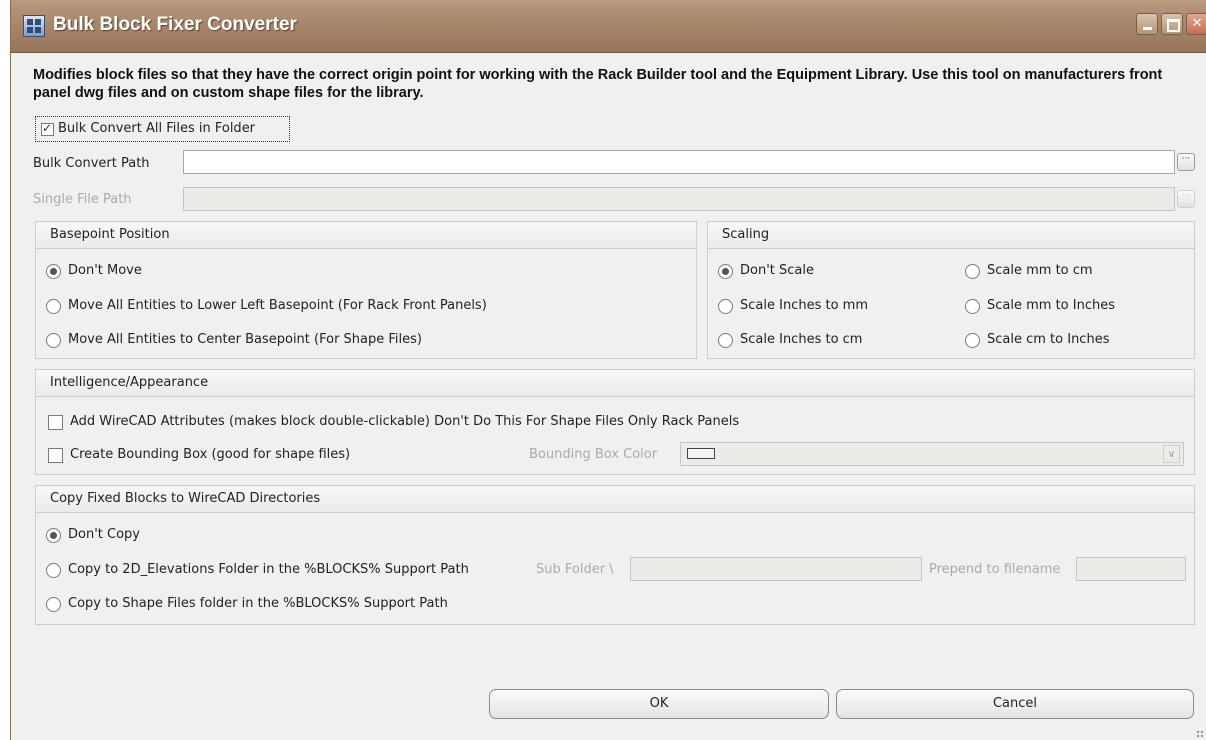 This screenshot has width=1206, height=740. Describe the element at coordinates (1200, 734) in the screenshot. I see `resize-grip` at that location.